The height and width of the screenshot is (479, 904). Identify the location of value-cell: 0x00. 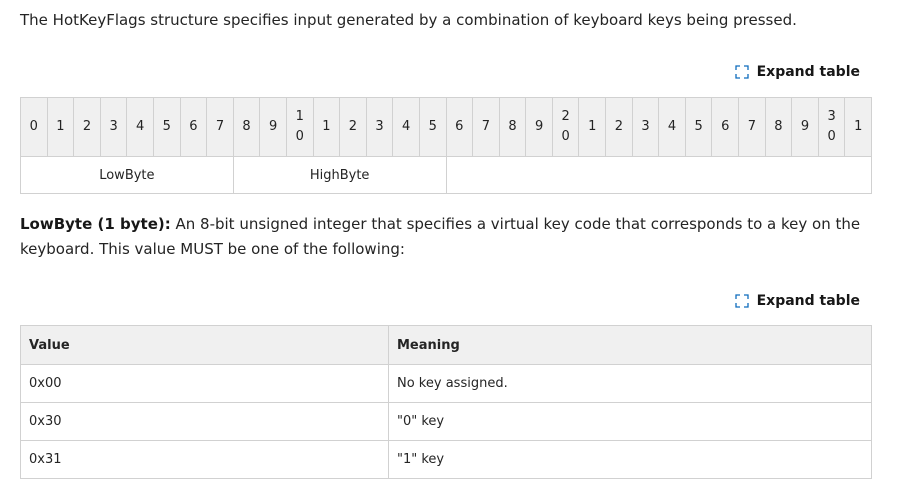
(204, 383).